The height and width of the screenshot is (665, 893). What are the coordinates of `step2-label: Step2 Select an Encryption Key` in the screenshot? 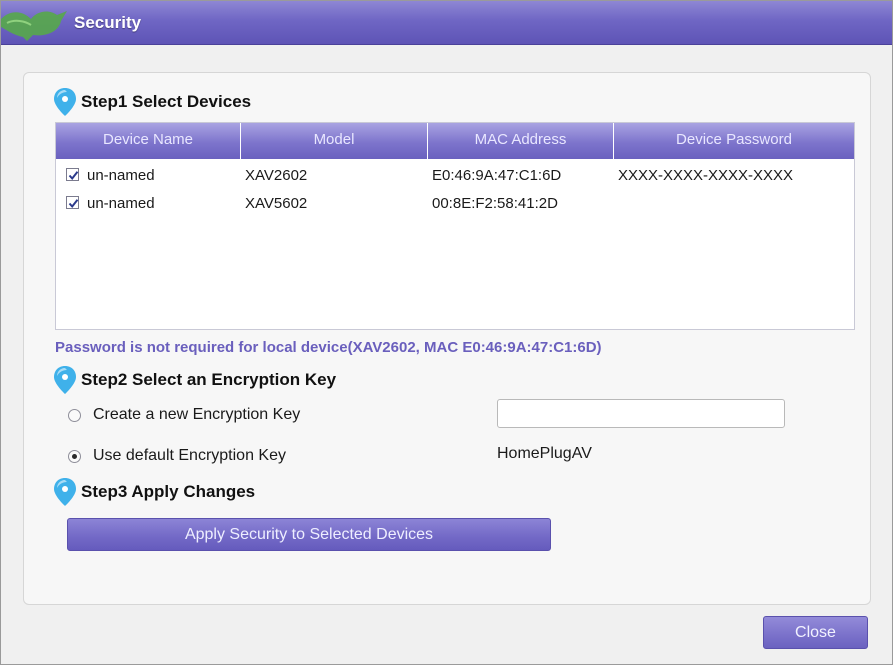 It's located at (209, 379).